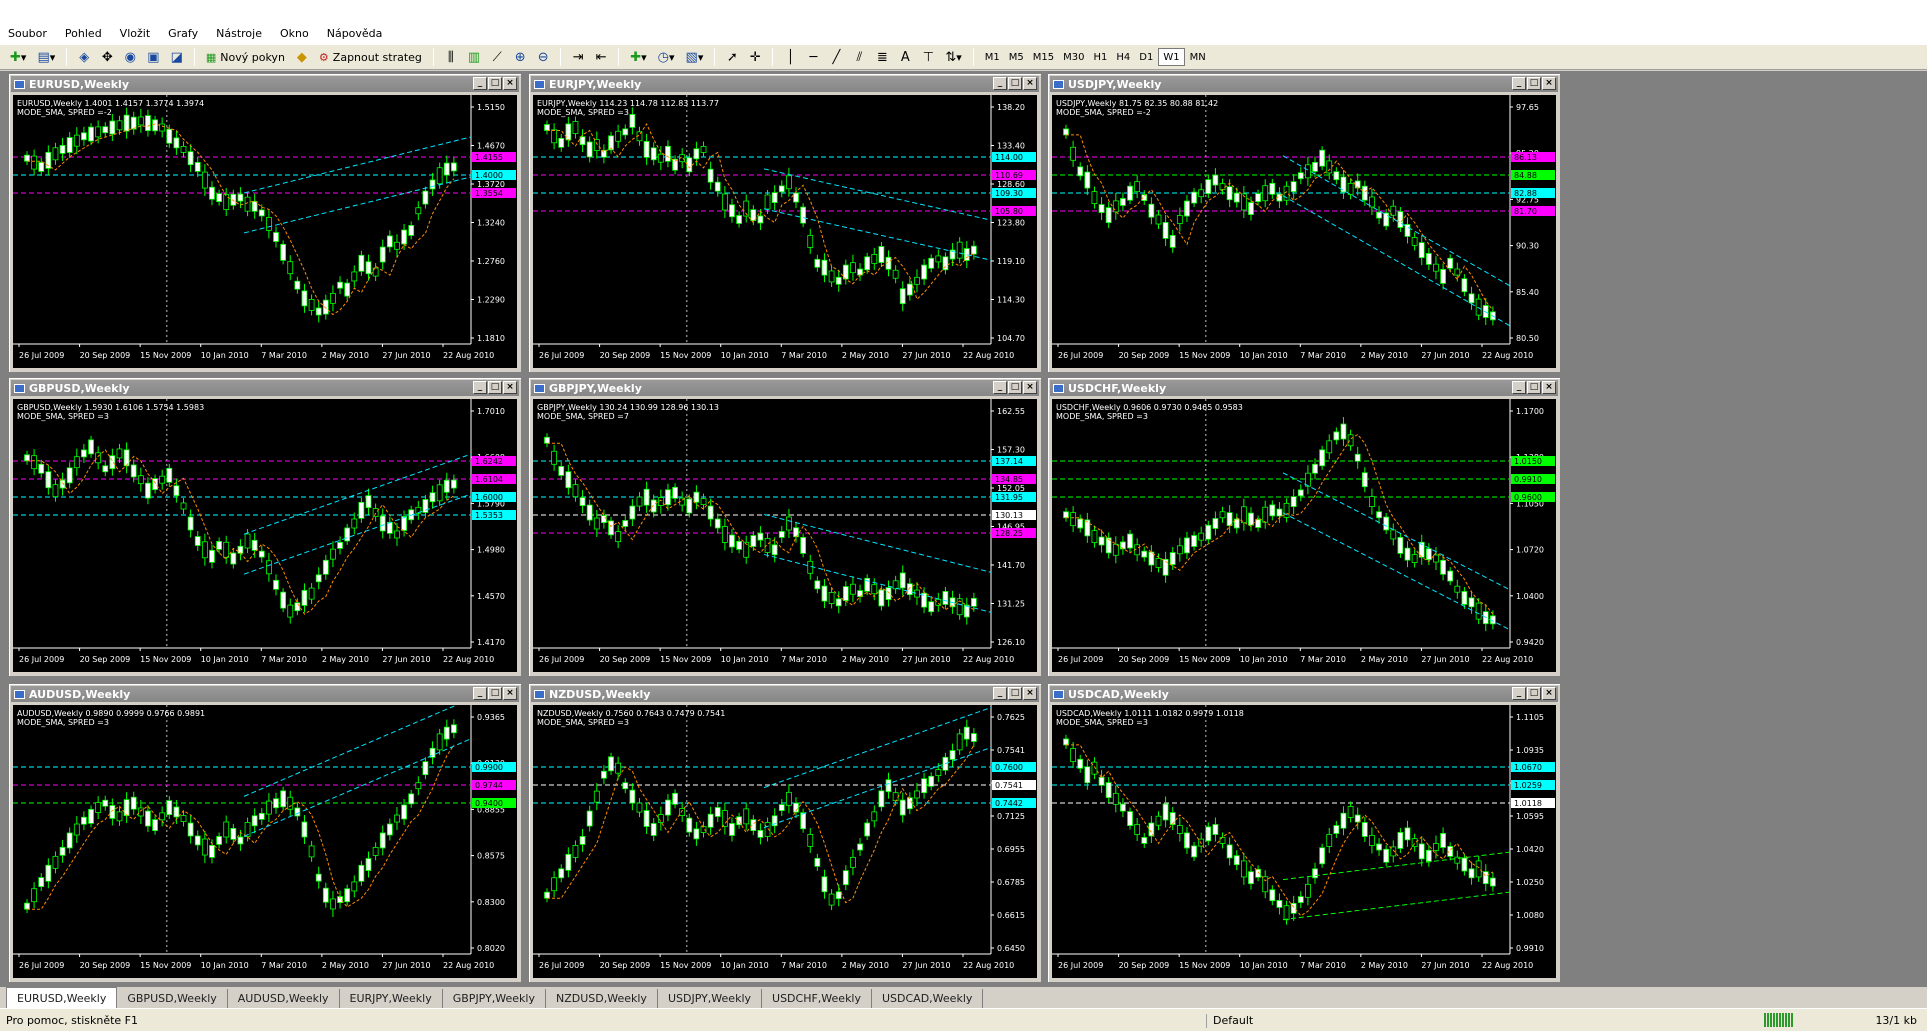 The image size is (1927, 1031). Describe the element at coordinates (18, 57) in the screenshot. I see `new-chart-button: ✚ ▾` at that location.